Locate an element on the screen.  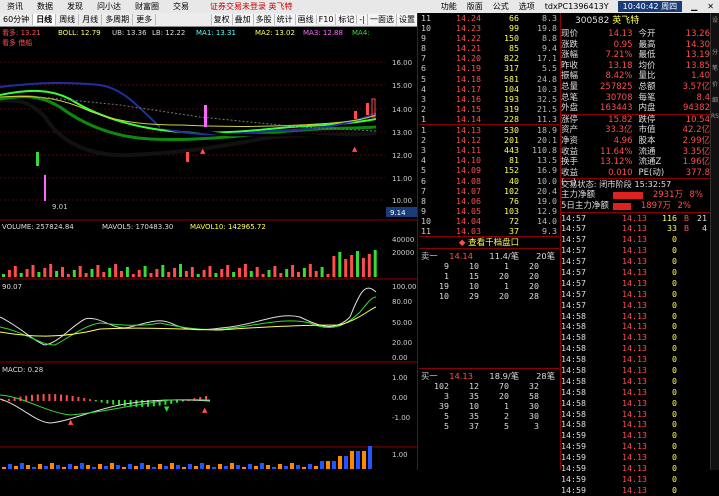
order-level-cell: 9.4 is located at coordinates (549, 48).